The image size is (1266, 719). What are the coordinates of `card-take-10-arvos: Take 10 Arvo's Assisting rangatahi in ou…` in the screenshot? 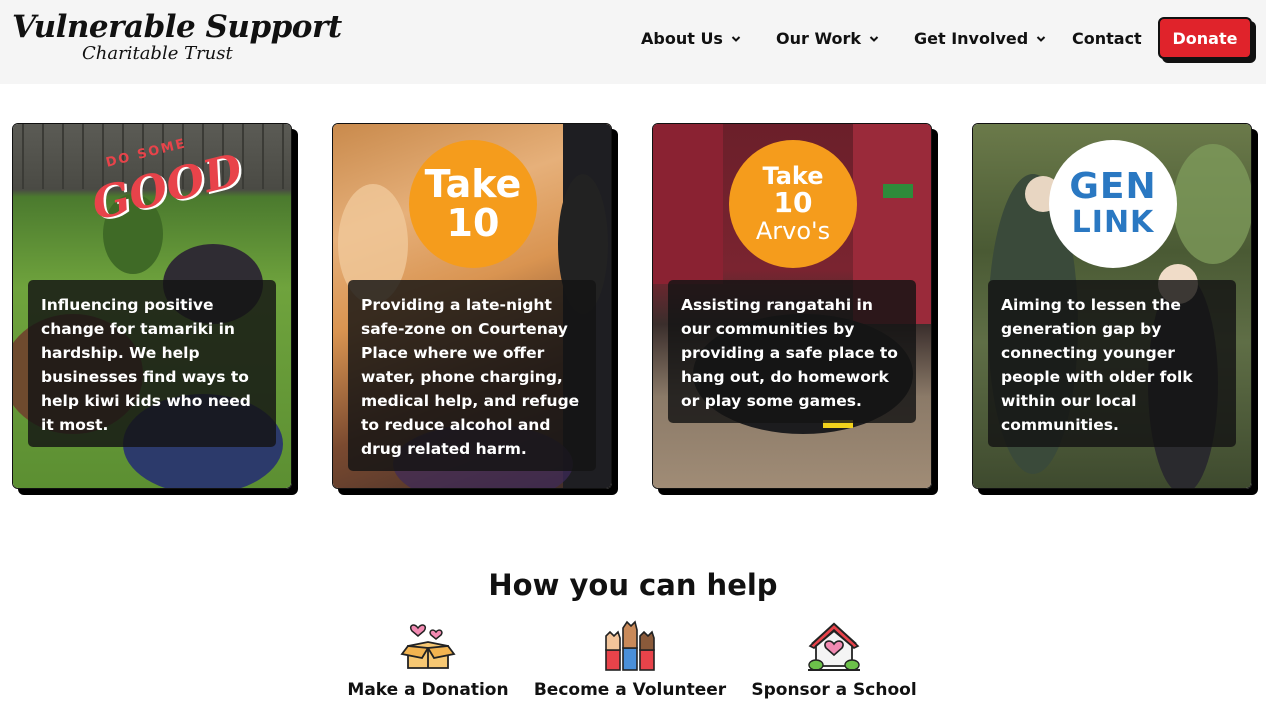 It's located at (792, 306).